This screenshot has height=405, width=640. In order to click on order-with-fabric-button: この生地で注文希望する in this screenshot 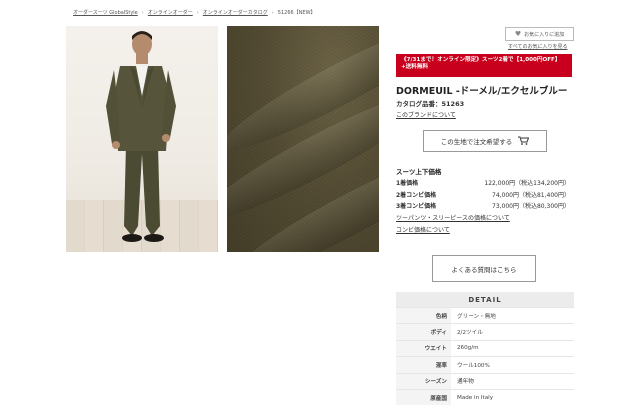, I will do `click(485, 141)`.